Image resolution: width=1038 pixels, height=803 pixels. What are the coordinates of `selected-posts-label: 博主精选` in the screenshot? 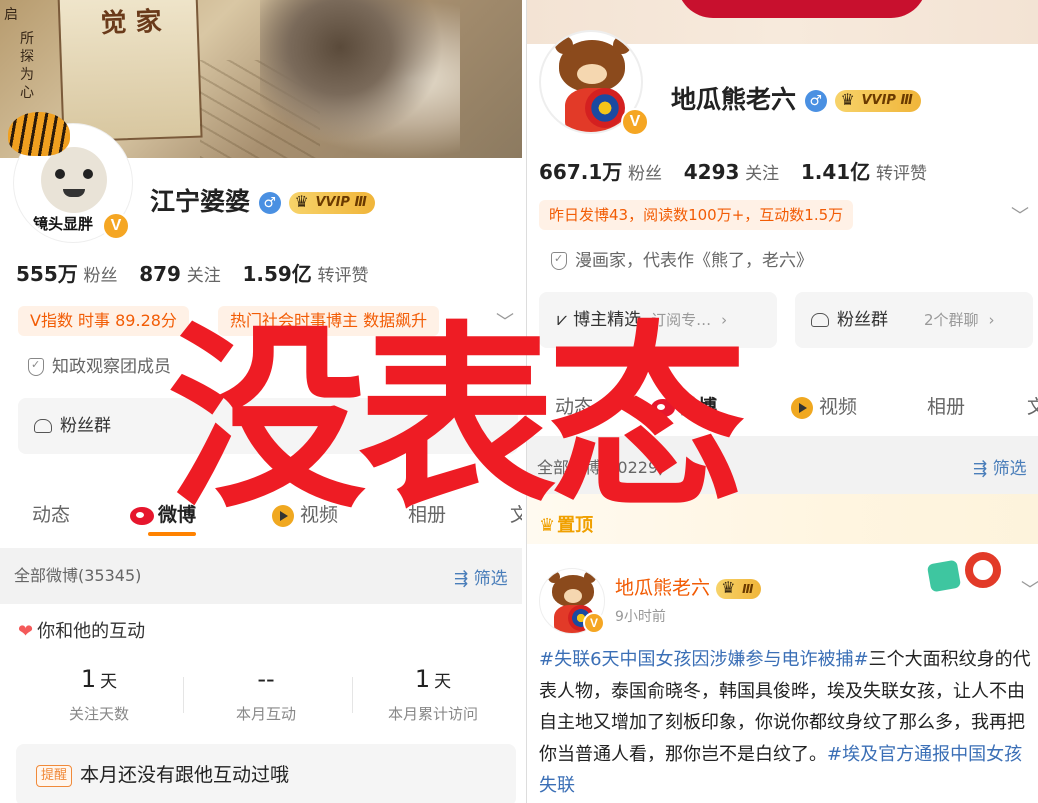 It's located at (607, 320).